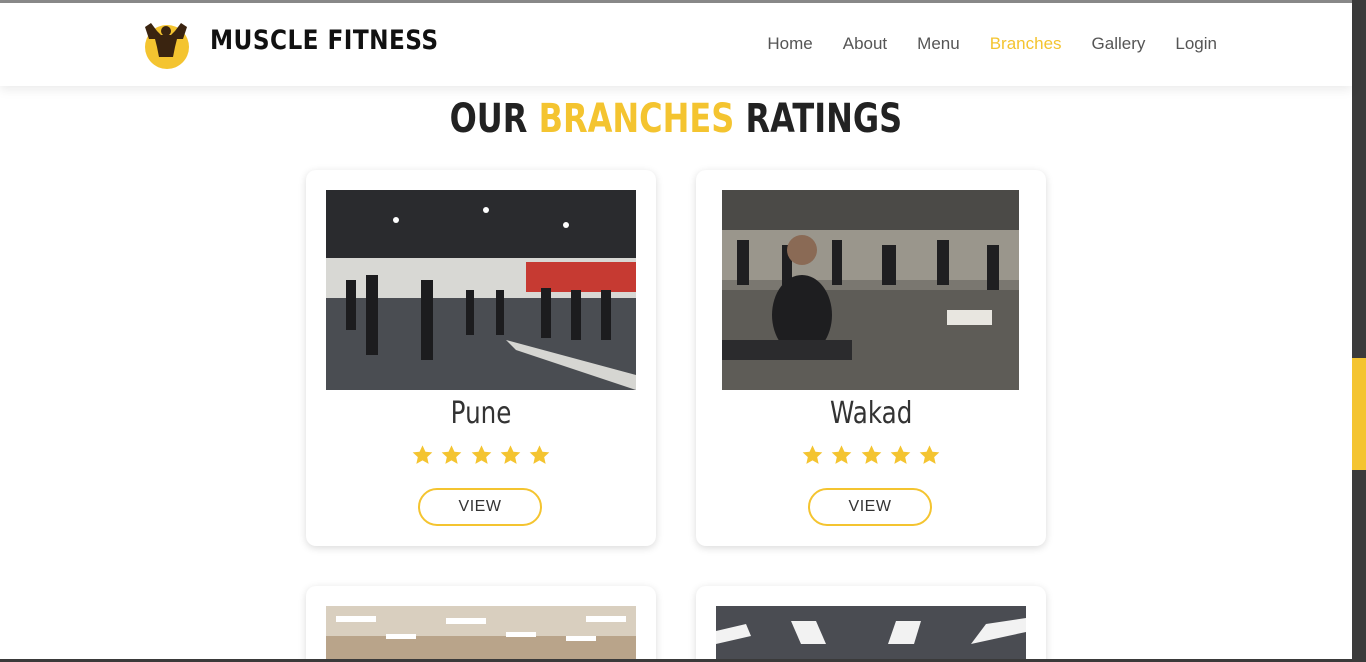 The width and height of the screenshot is (1366, 662). Describe the element at coordinates (824, 119) in the screenshot. I see `title-part2: RATINGS` at that location.